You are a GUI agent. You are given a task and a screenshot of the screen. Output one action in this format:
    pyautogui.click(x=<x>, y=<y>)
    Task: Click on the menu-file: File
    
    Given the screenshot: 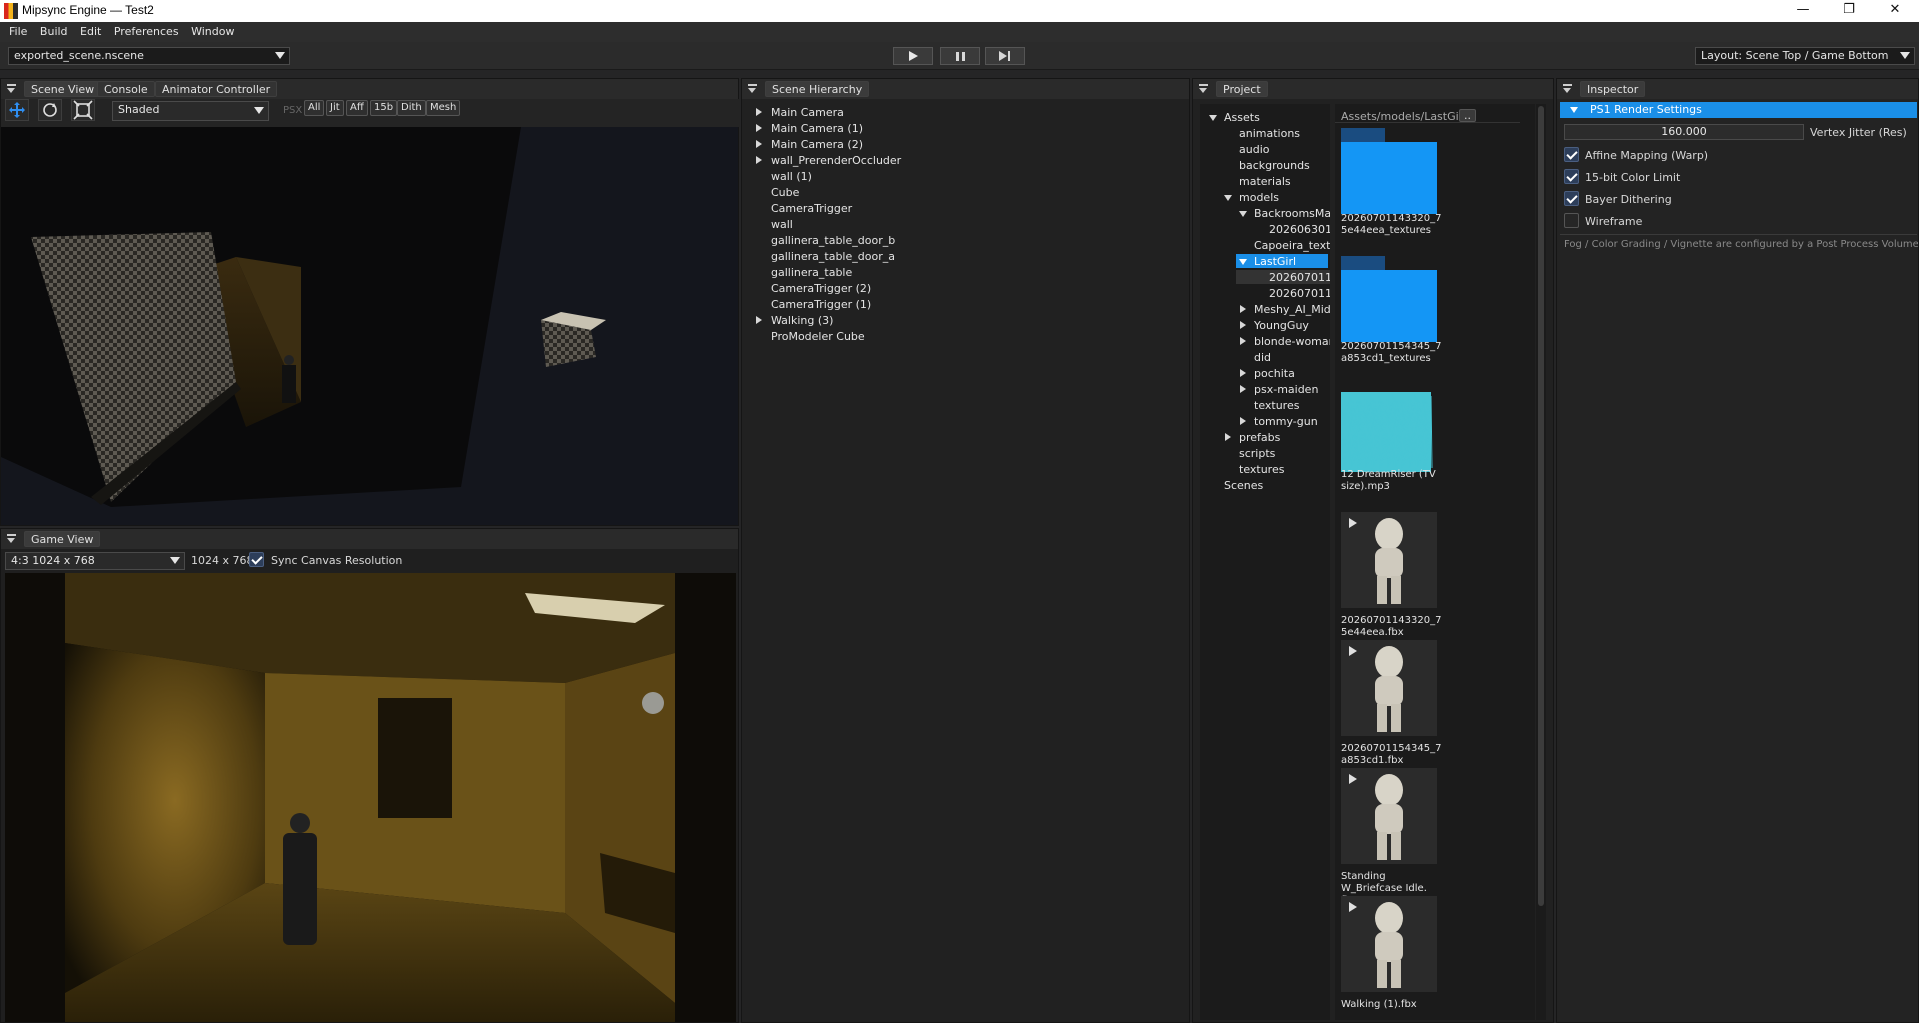 What is the action you would take?
    pyautogui.click(x=13, y=32)
    